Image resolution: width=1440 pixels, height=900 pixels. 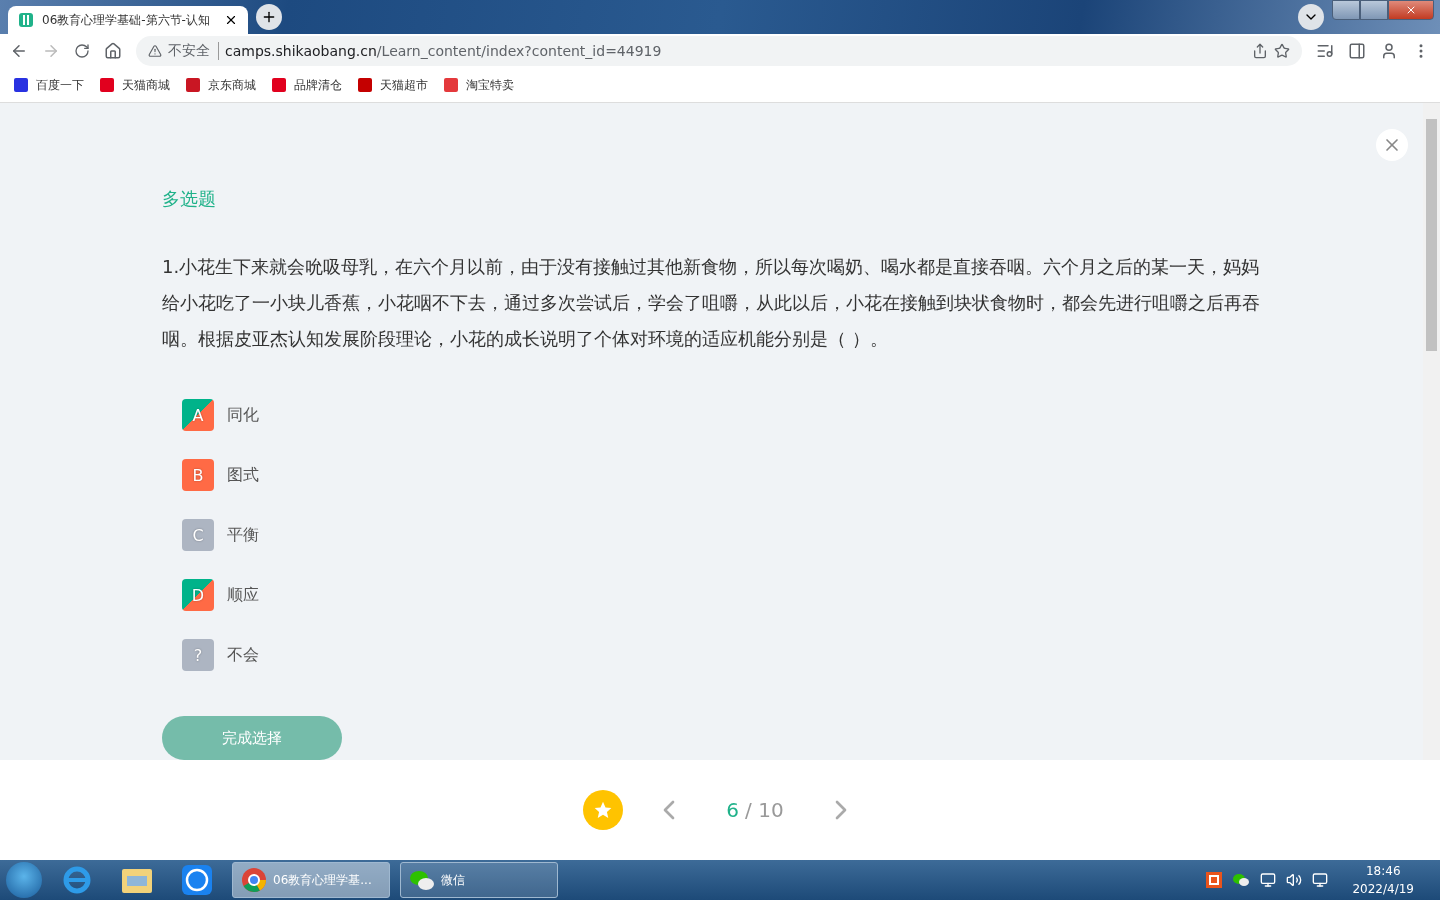 I want to click on option-label: 不会, so click(x=243, y=655).